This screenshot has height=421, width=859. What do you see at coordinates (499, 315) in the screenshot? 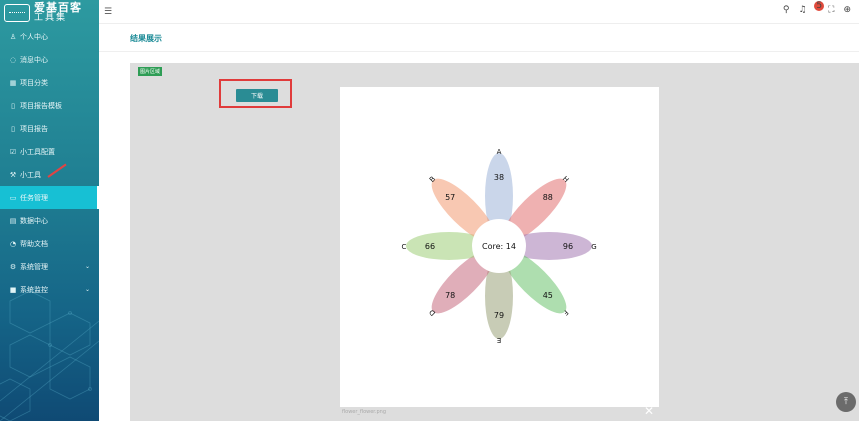
I see `petal-value-E: 79` at bounding box center [499, 315].